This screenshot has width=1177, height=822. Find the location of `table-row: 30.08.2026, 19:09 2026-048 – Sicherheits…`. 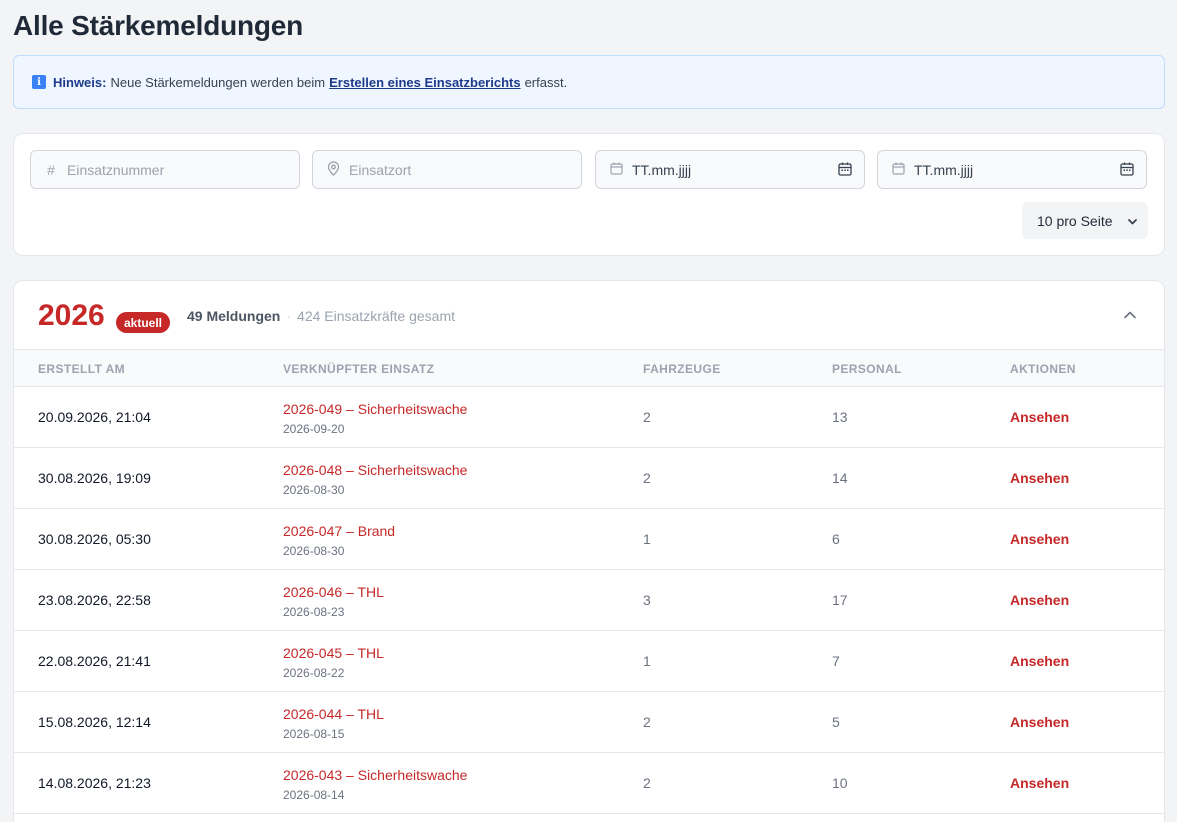

table-row: 30.08.2026, 19:09 2026-048 – Sicherheits… is located at coordinates (589, 478).